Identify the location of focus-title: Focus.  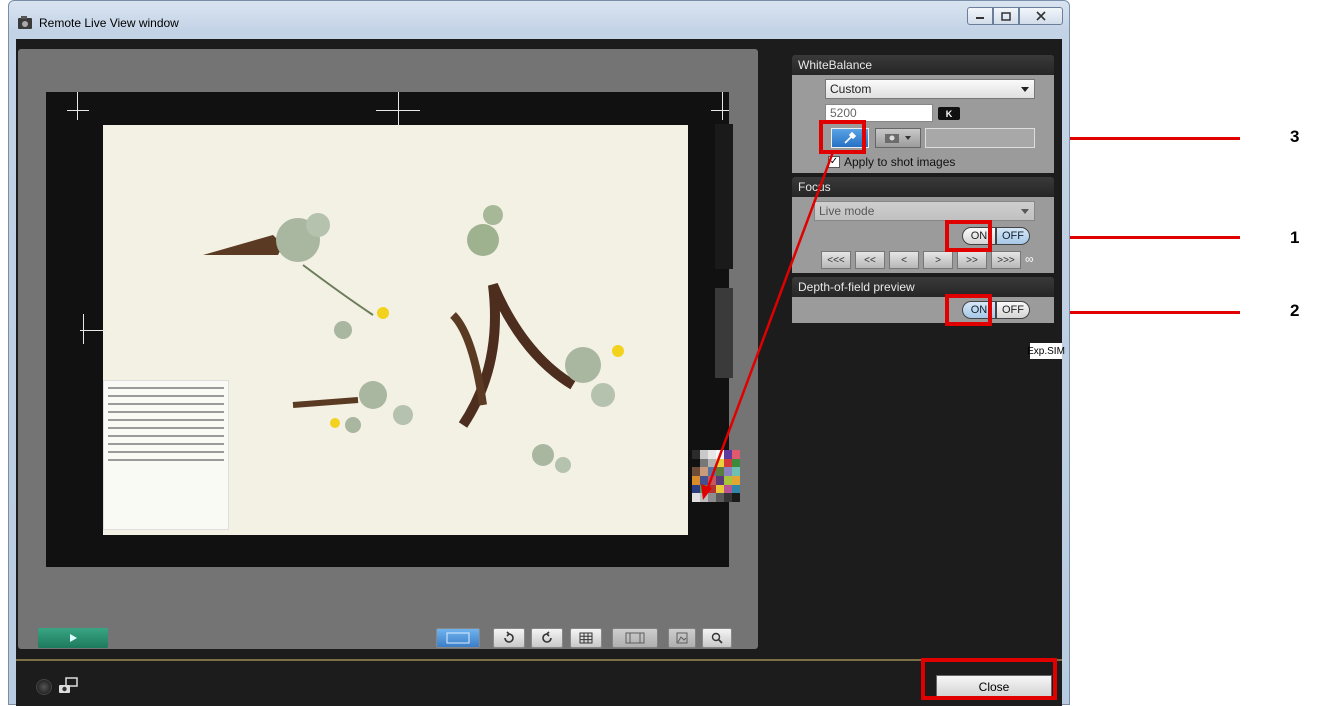
(814, 187).